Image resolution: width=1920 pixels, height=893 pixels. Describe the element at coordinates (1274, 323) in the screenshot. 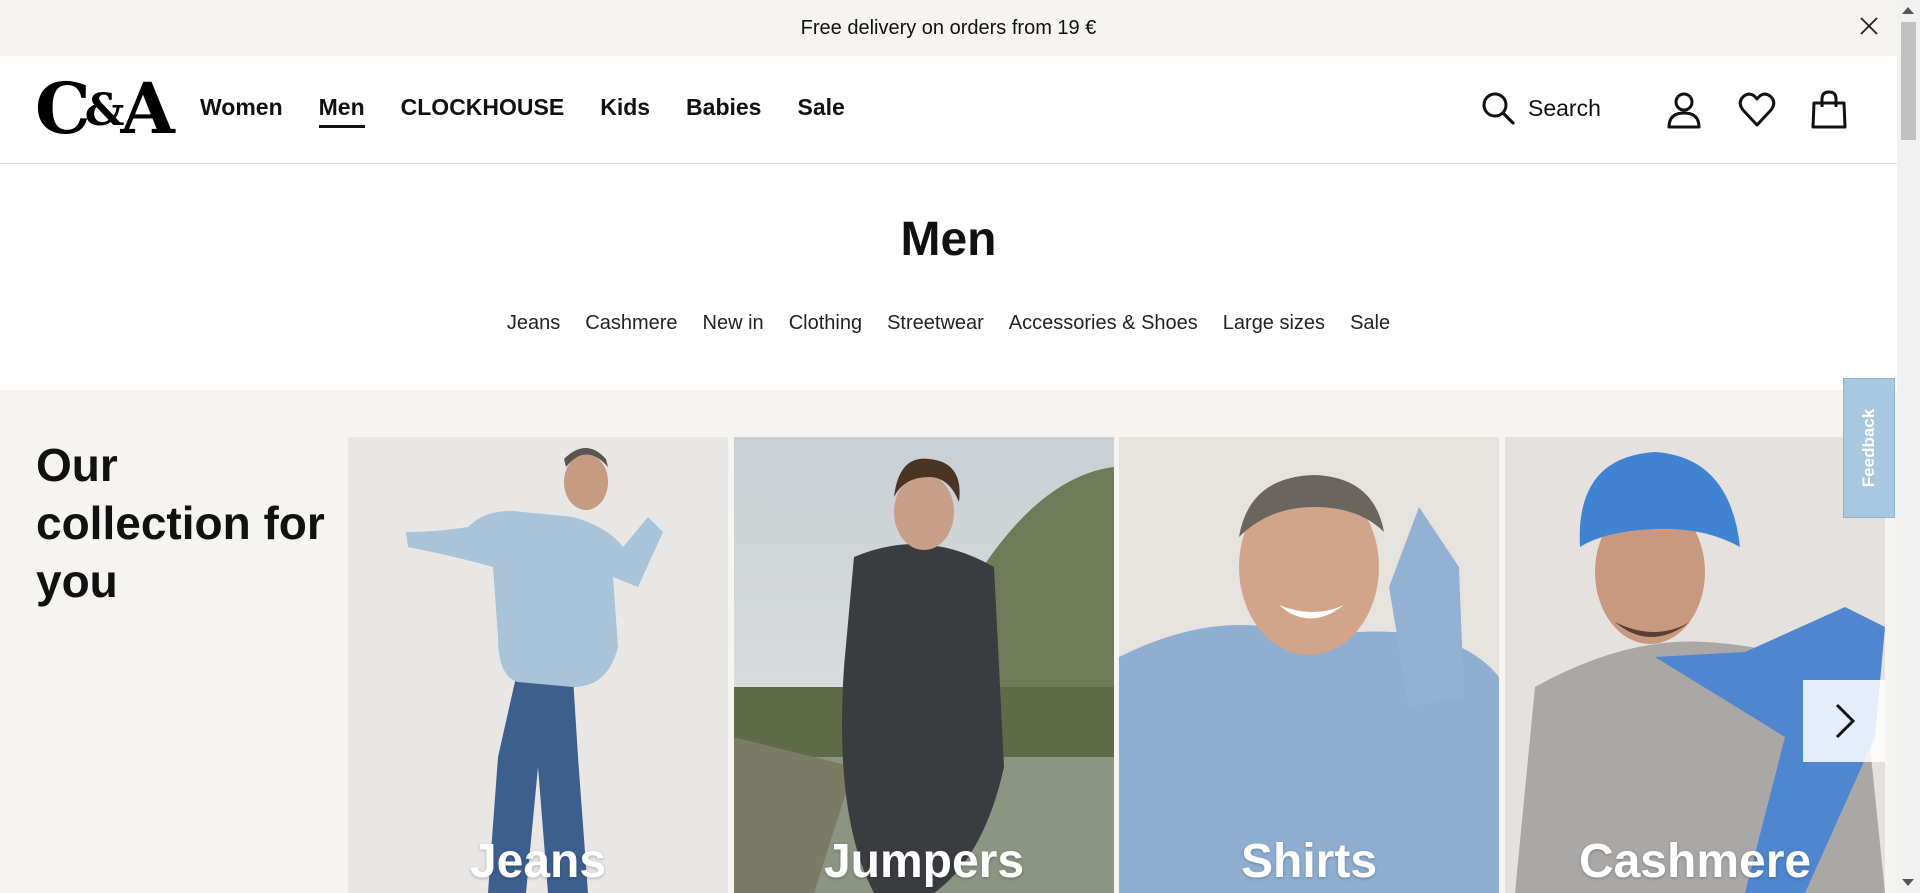

I see `subnav-large-sizes: Large sizes` at that location.